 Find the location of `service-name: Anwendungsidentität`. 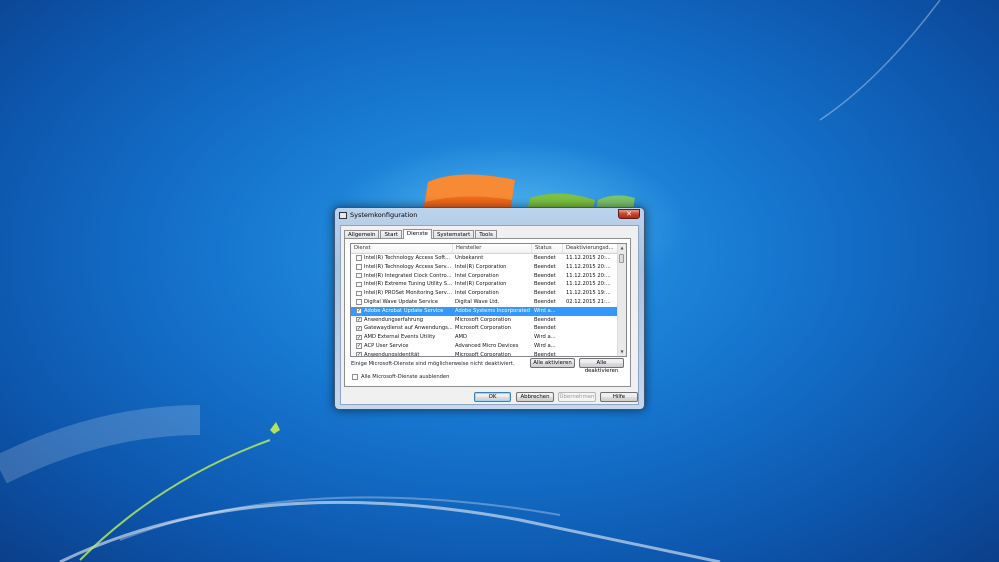

service-name: Anwendungsidentität is located at coordinates (392, 354).